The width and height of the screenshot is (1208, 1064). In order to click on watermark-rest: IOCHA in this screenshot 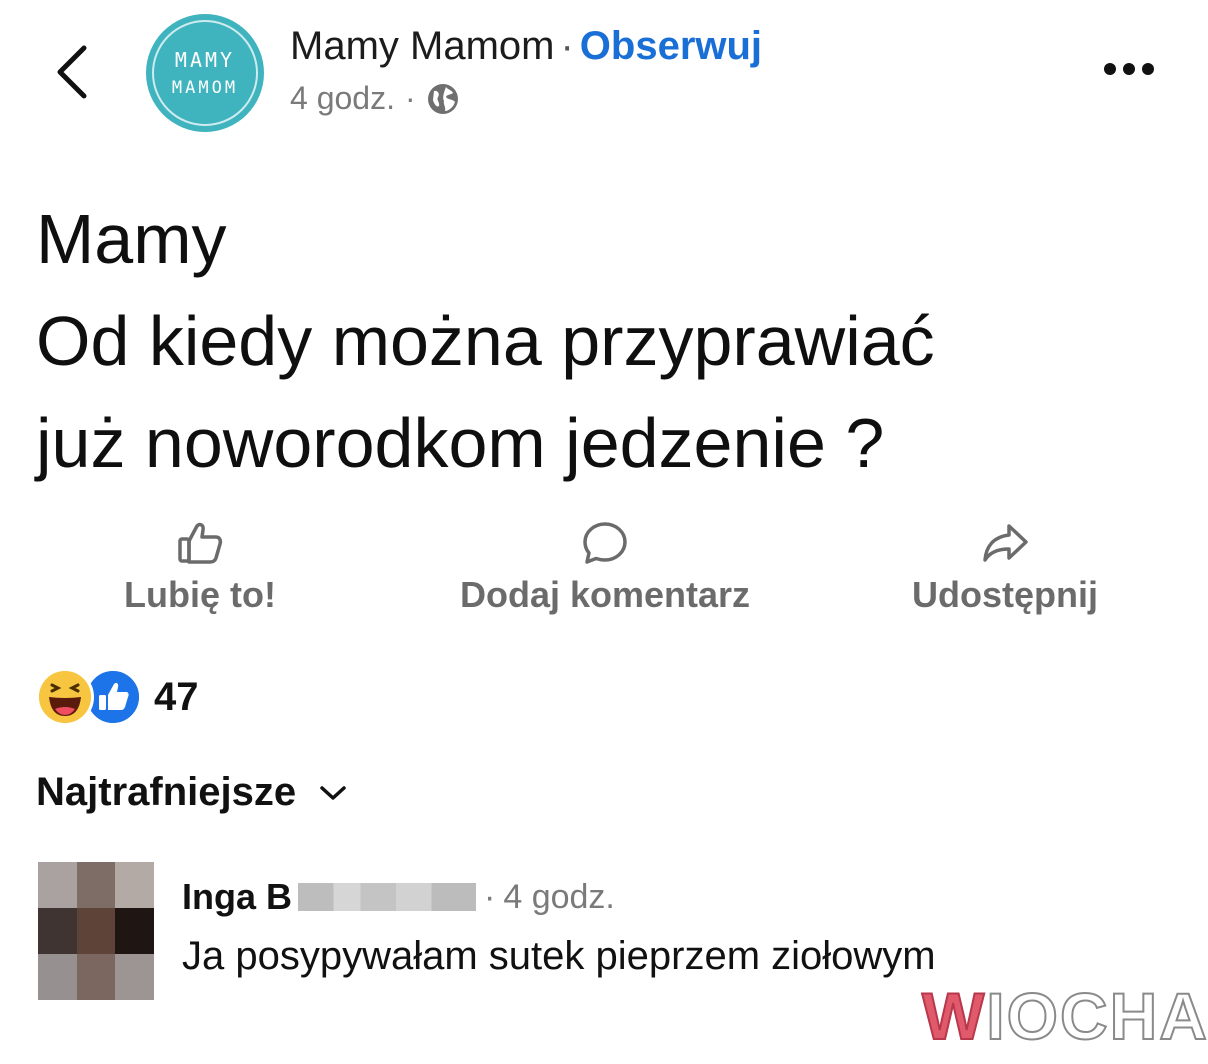, I will do `click(1096, 1016)`.